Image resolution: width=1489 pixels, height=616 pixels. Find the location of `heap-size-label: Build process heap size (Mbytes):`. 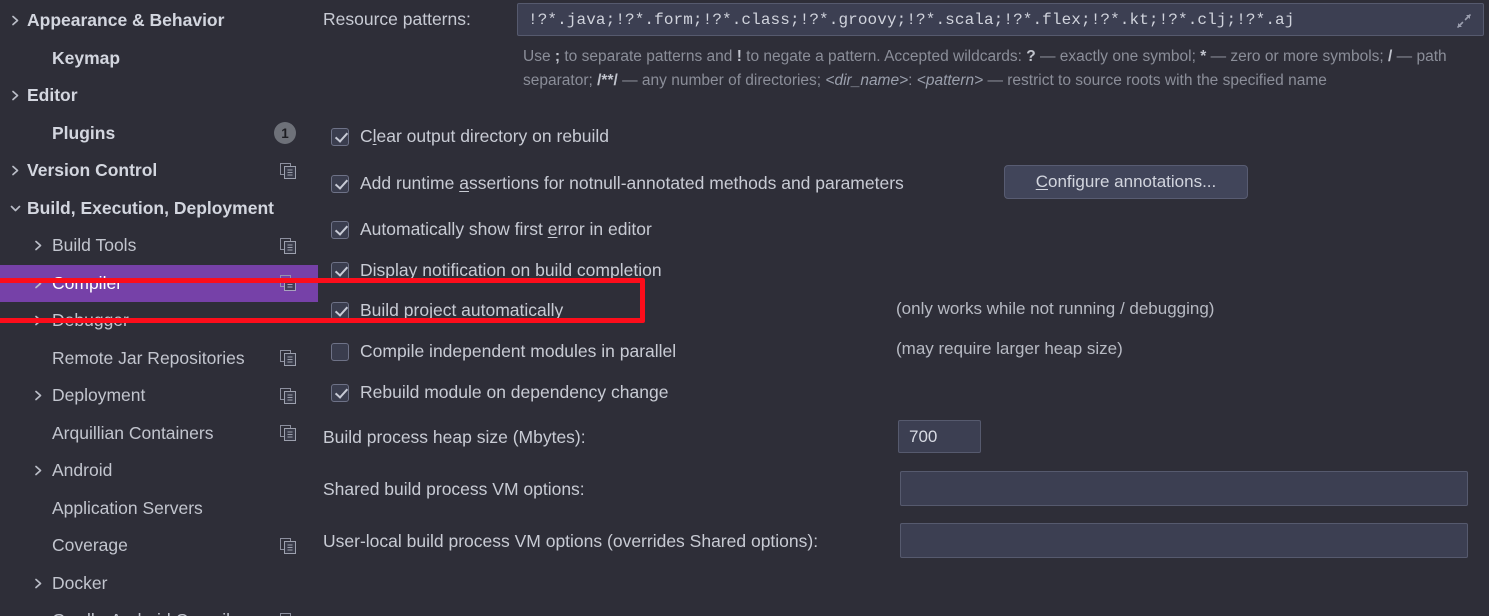

heap-size-label: Build process heap size (Mbytes): is located at coordinates (454, 437).